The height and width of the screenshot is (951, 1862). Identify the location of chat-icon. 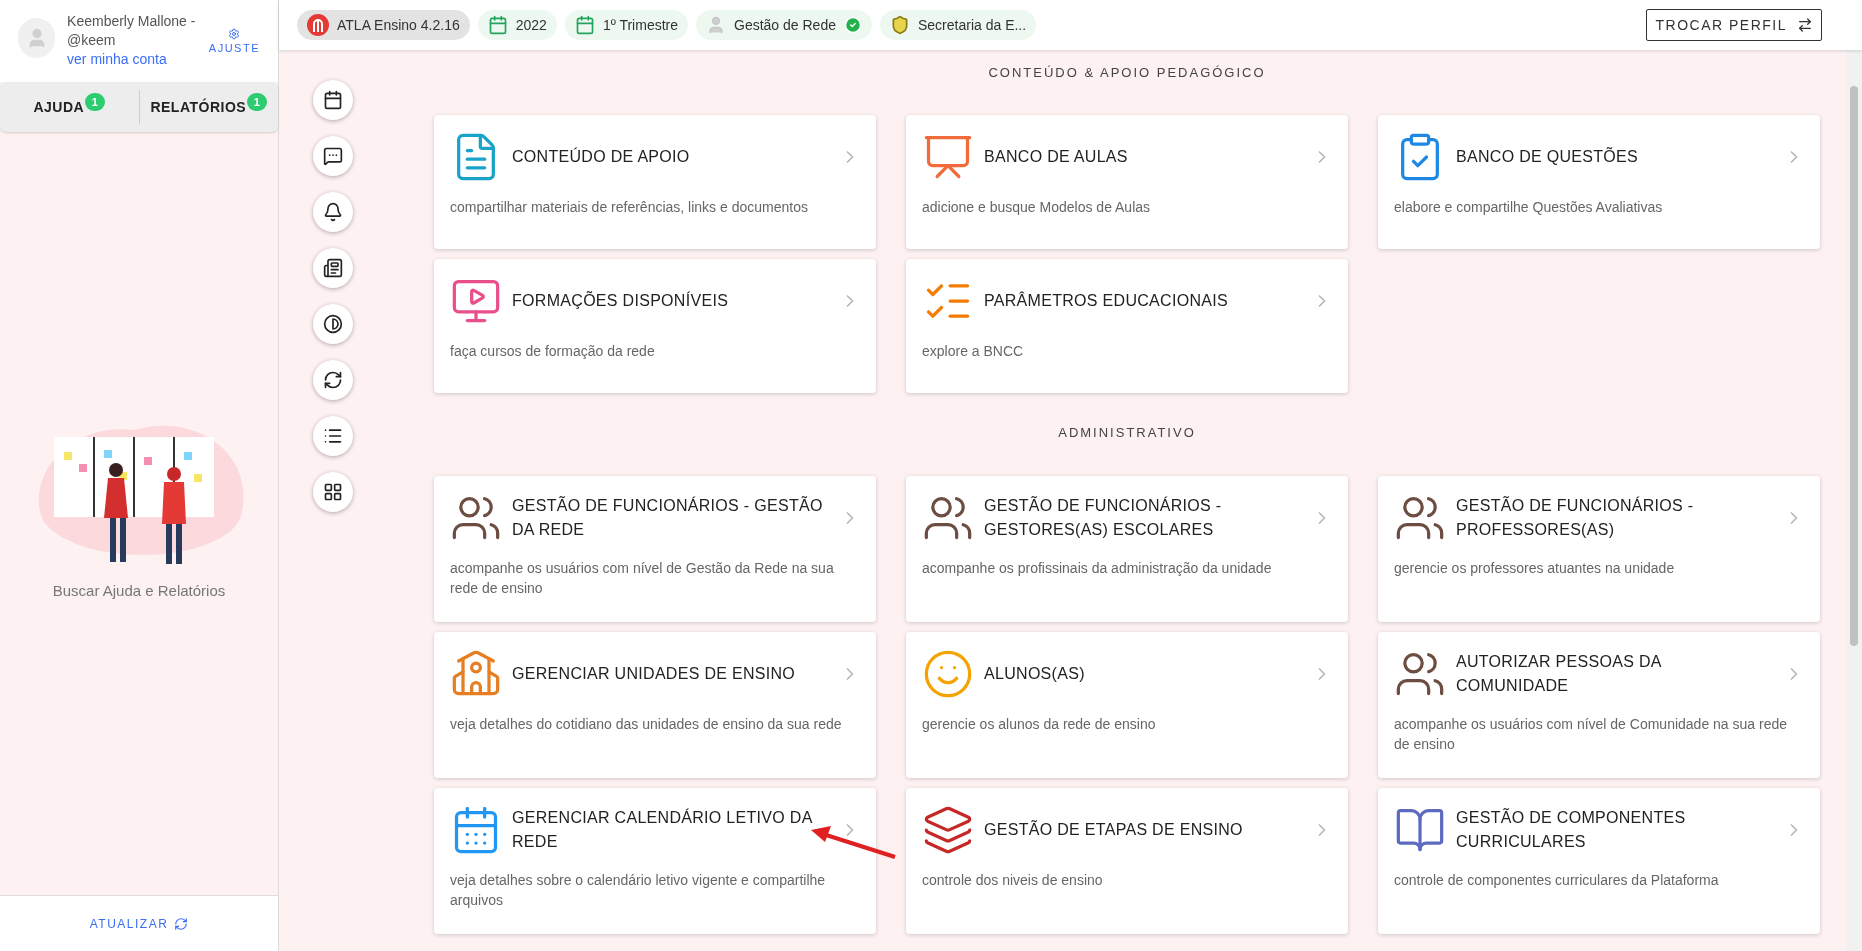
(333, 156).